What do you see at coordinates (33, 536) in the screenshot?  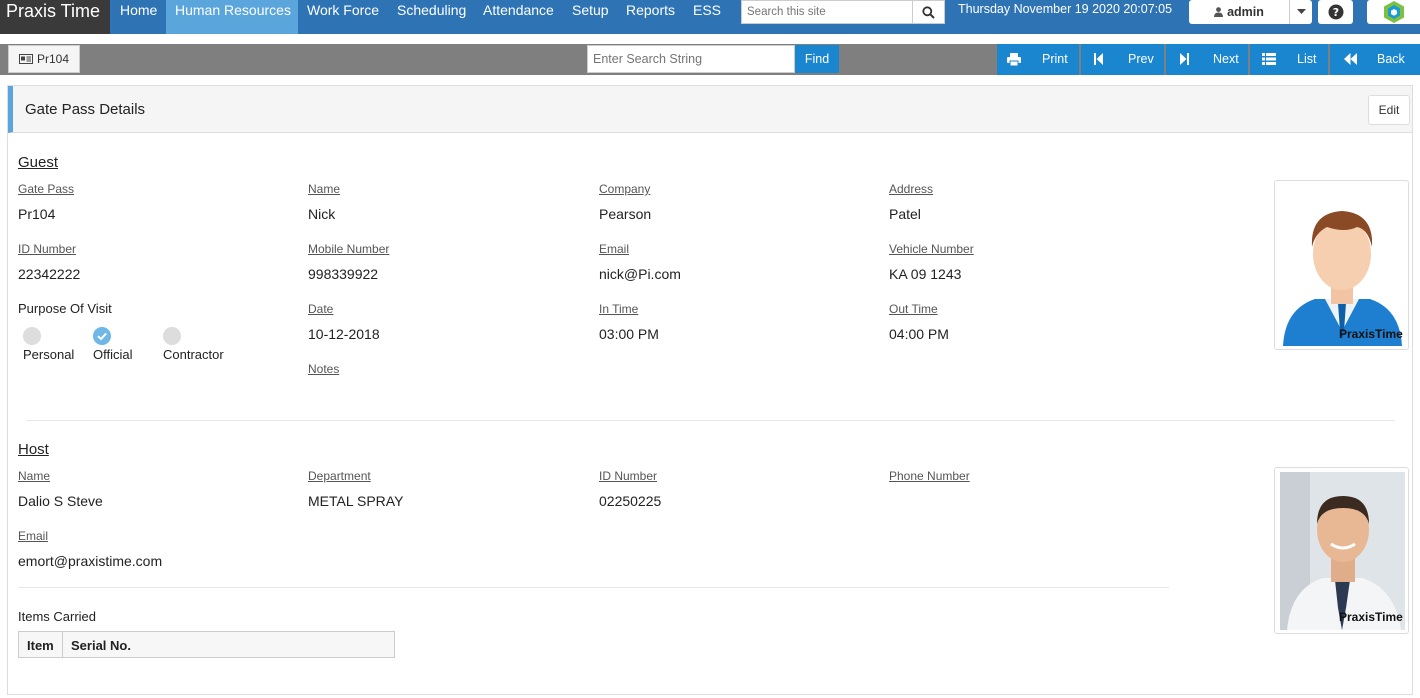 I see `host-email-label: Email` at bounding box center [33, 536].